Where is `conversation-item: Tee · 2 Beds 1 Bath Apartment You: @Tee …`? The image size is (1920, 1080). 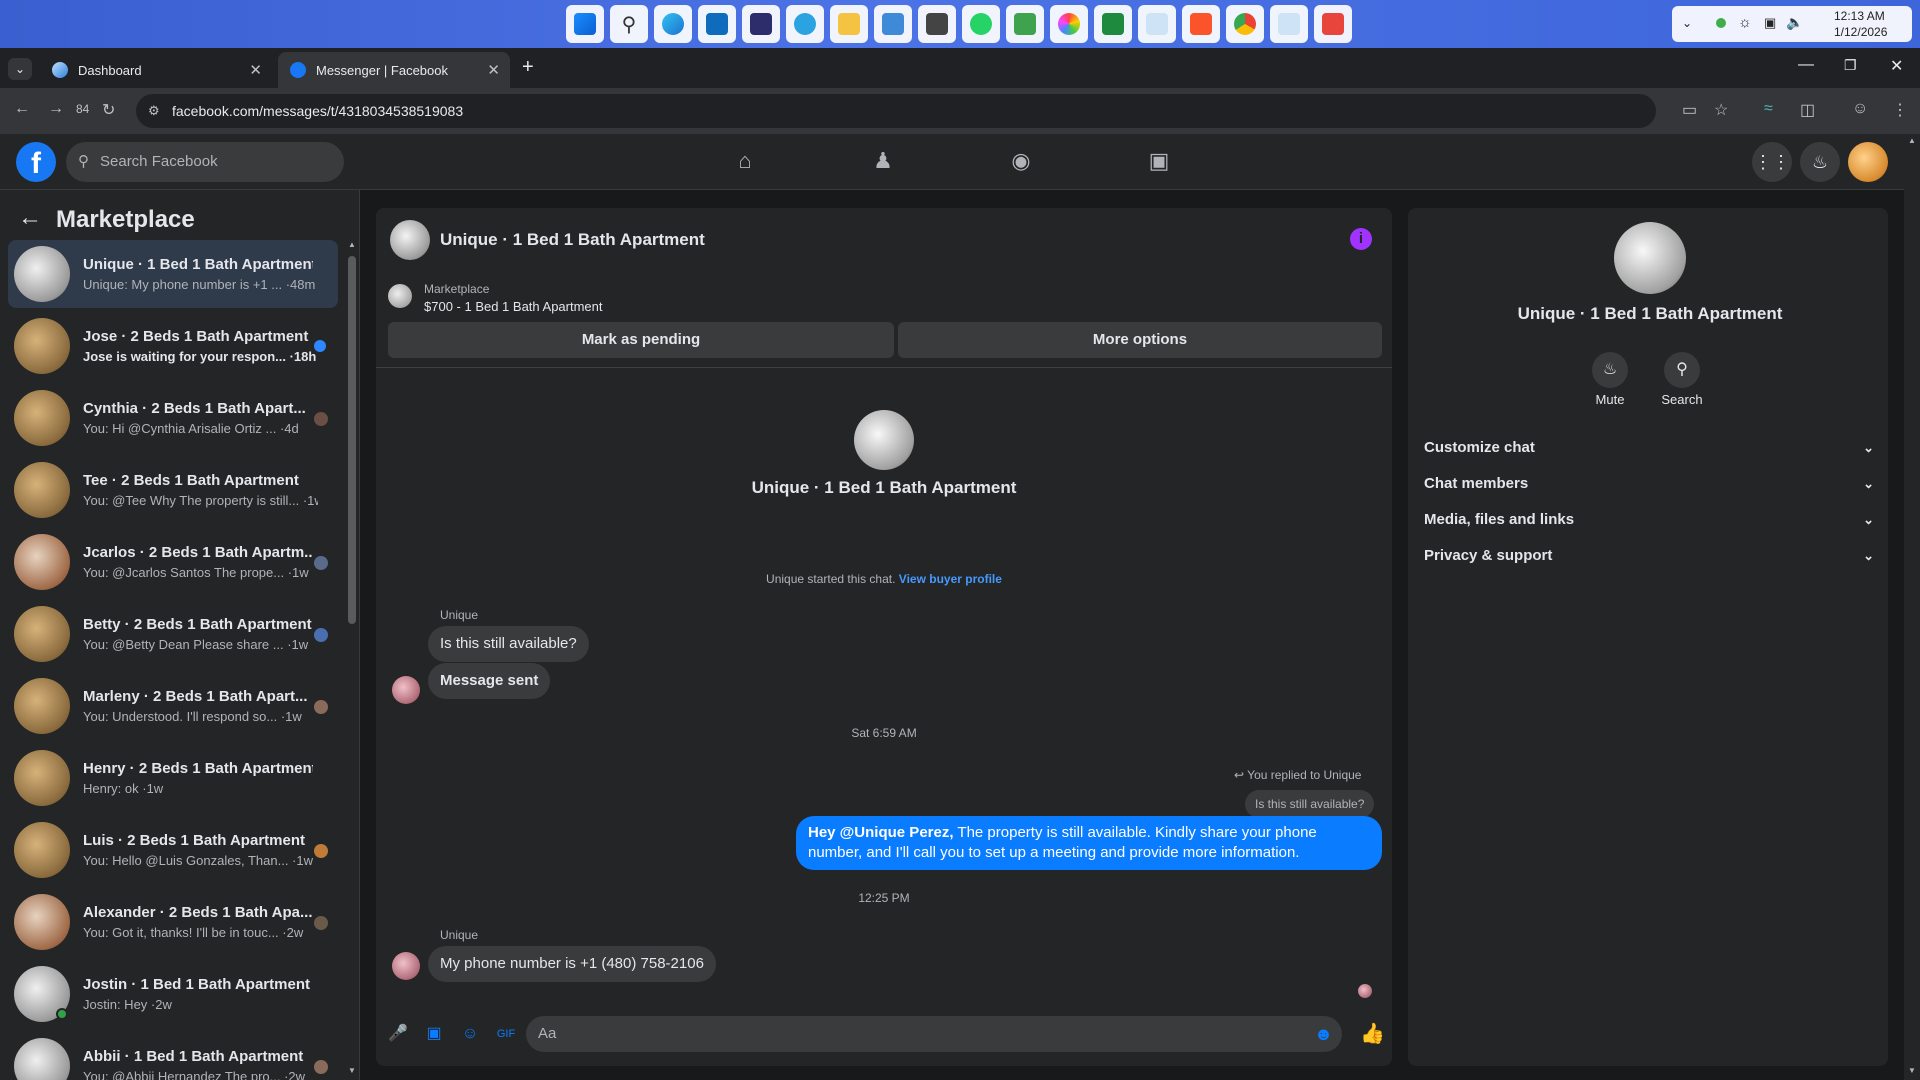
conversation-item: Tee · 2 Beds 1 Bath Apartment You: @Tee … is located at coordinates (173, 490).